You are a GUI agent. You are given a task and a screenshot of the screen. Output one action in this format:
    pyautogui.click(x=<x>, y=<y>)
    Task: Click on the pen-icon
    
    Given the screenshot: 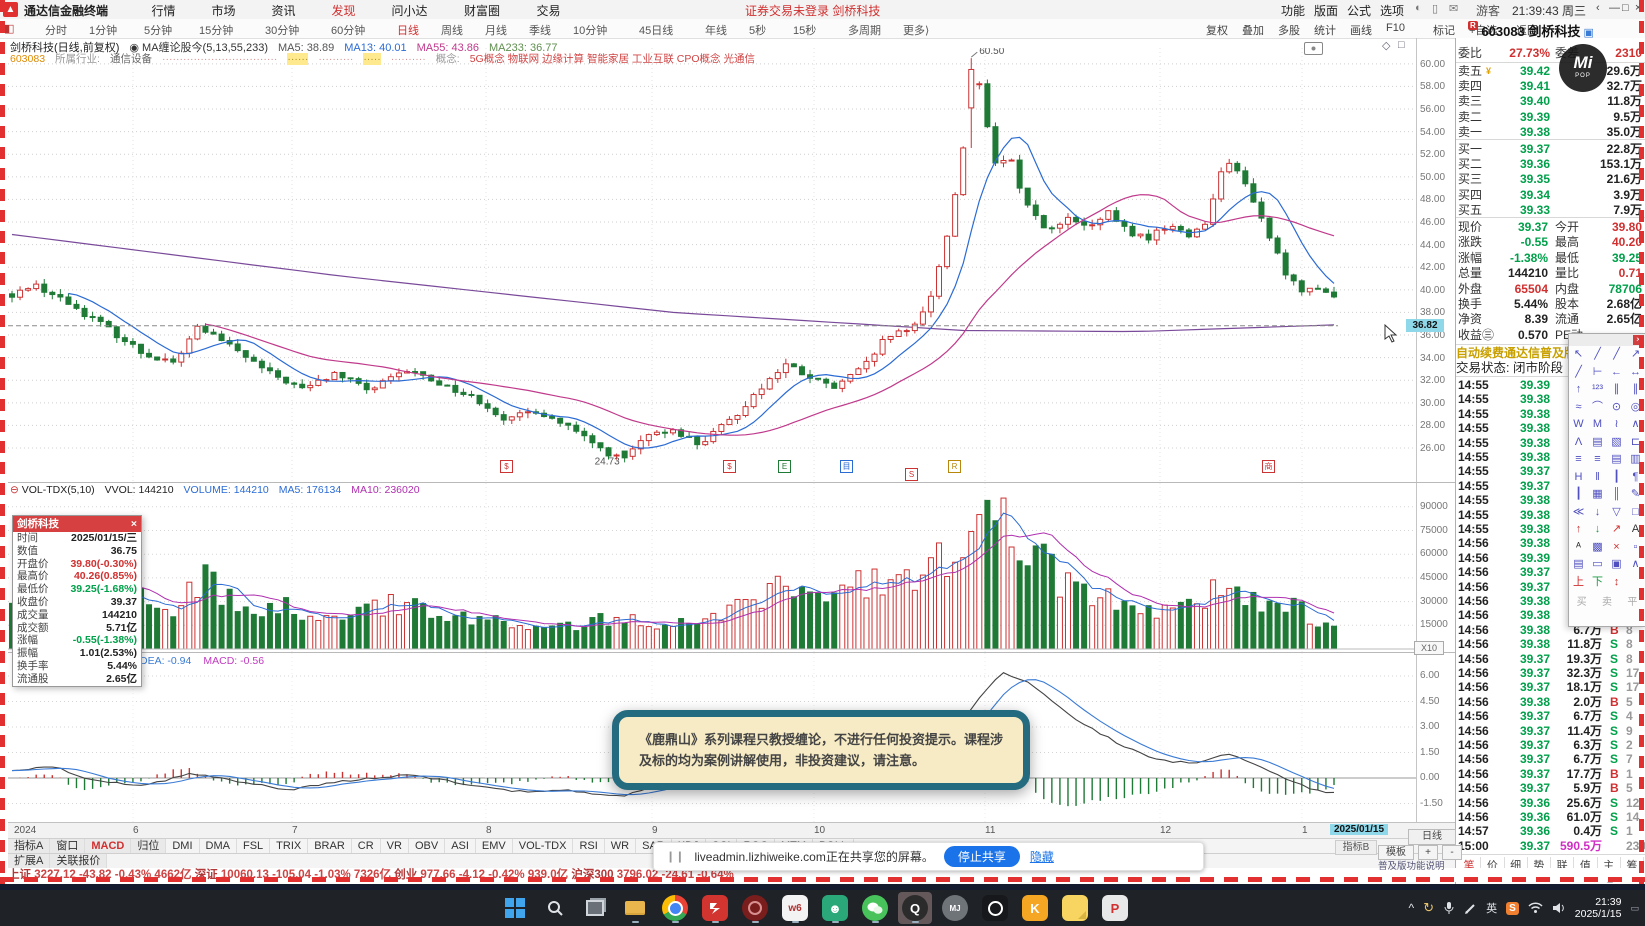 What is the action you would take?
    pyautogui.click(x=1470, y=908)
    